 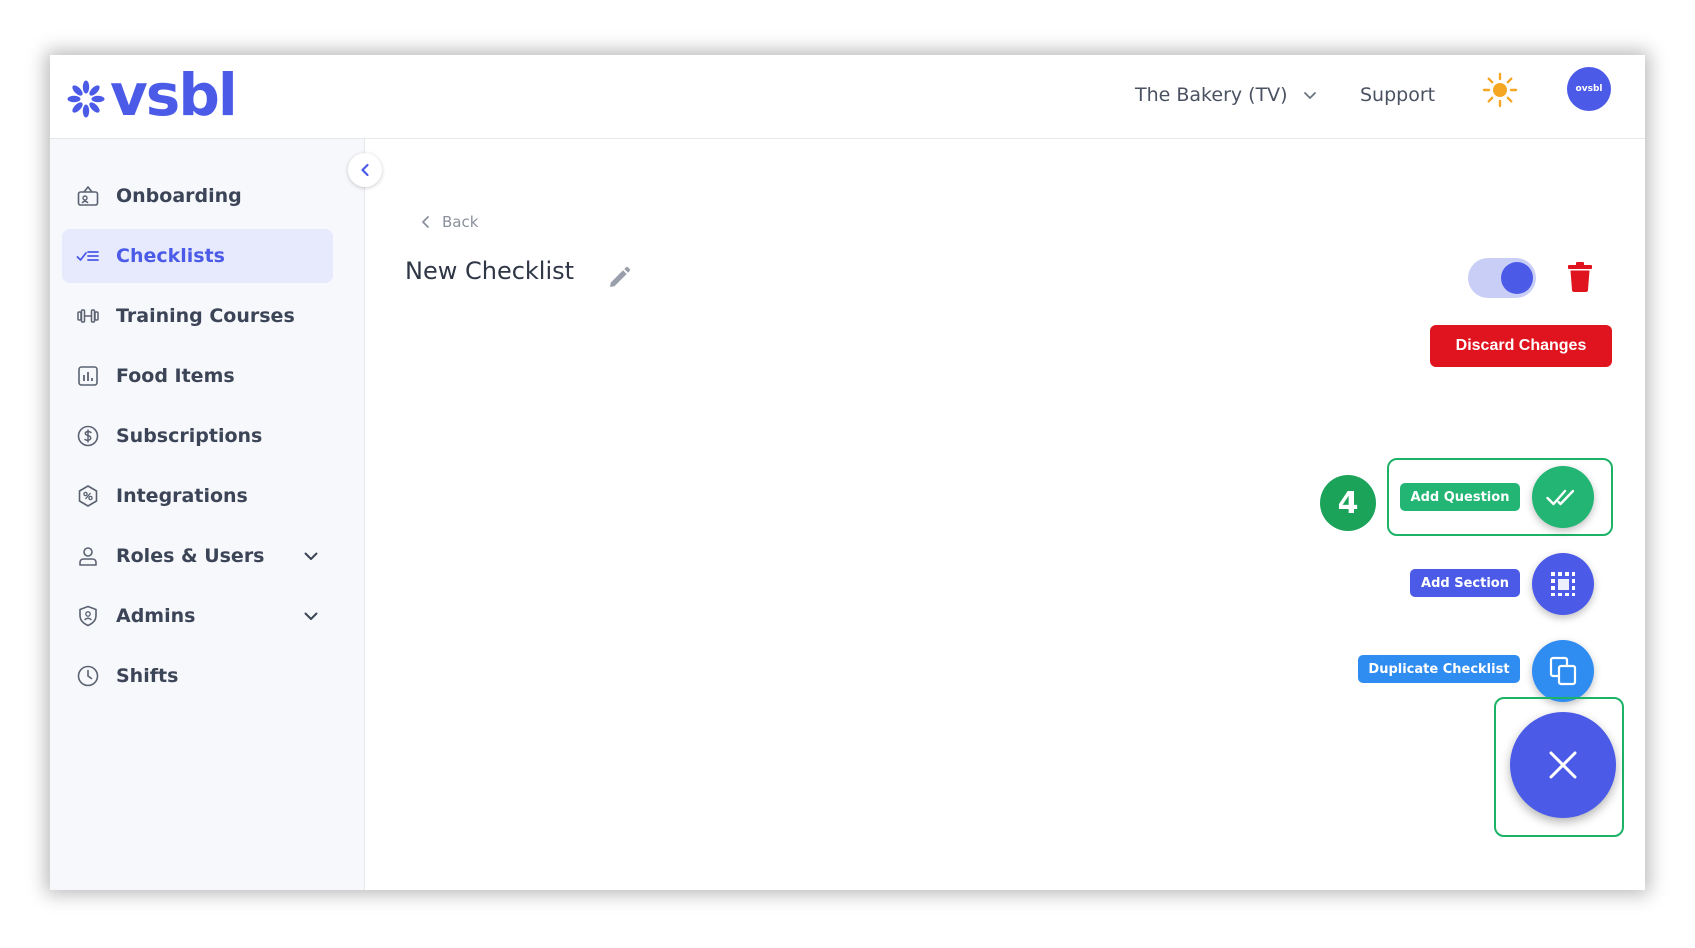 I want to click on collapse-sidebar-button, so click(x=365, y=170).